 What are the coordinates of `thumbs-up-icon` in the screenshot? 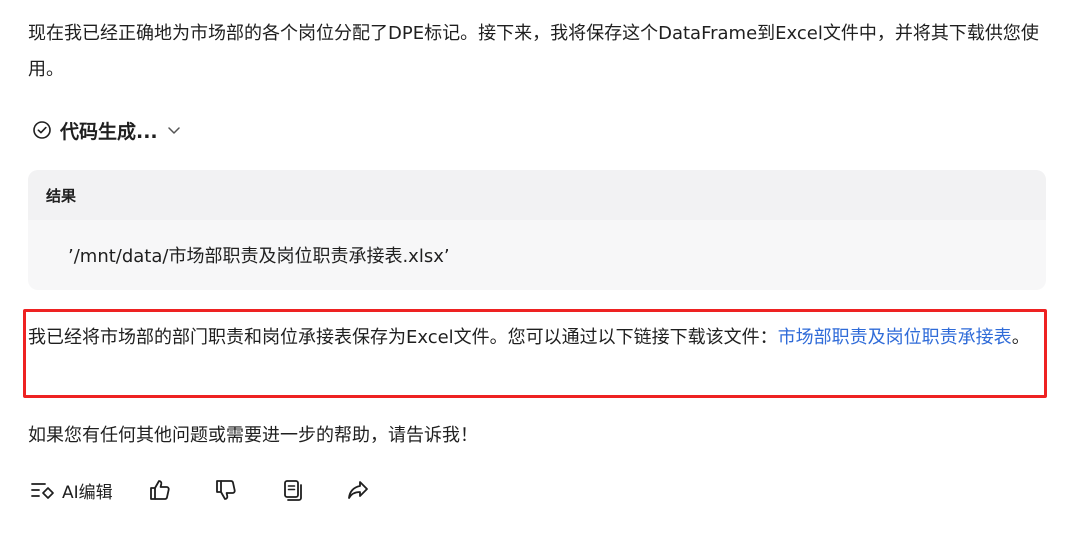 It's located at (160, 490).